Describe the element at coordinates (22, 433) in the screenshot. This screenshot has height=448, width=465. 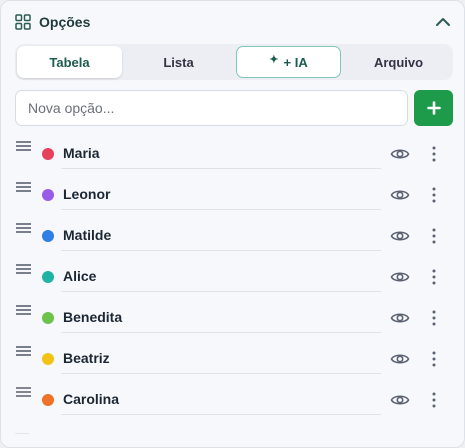
I see `list-fade` at that location.